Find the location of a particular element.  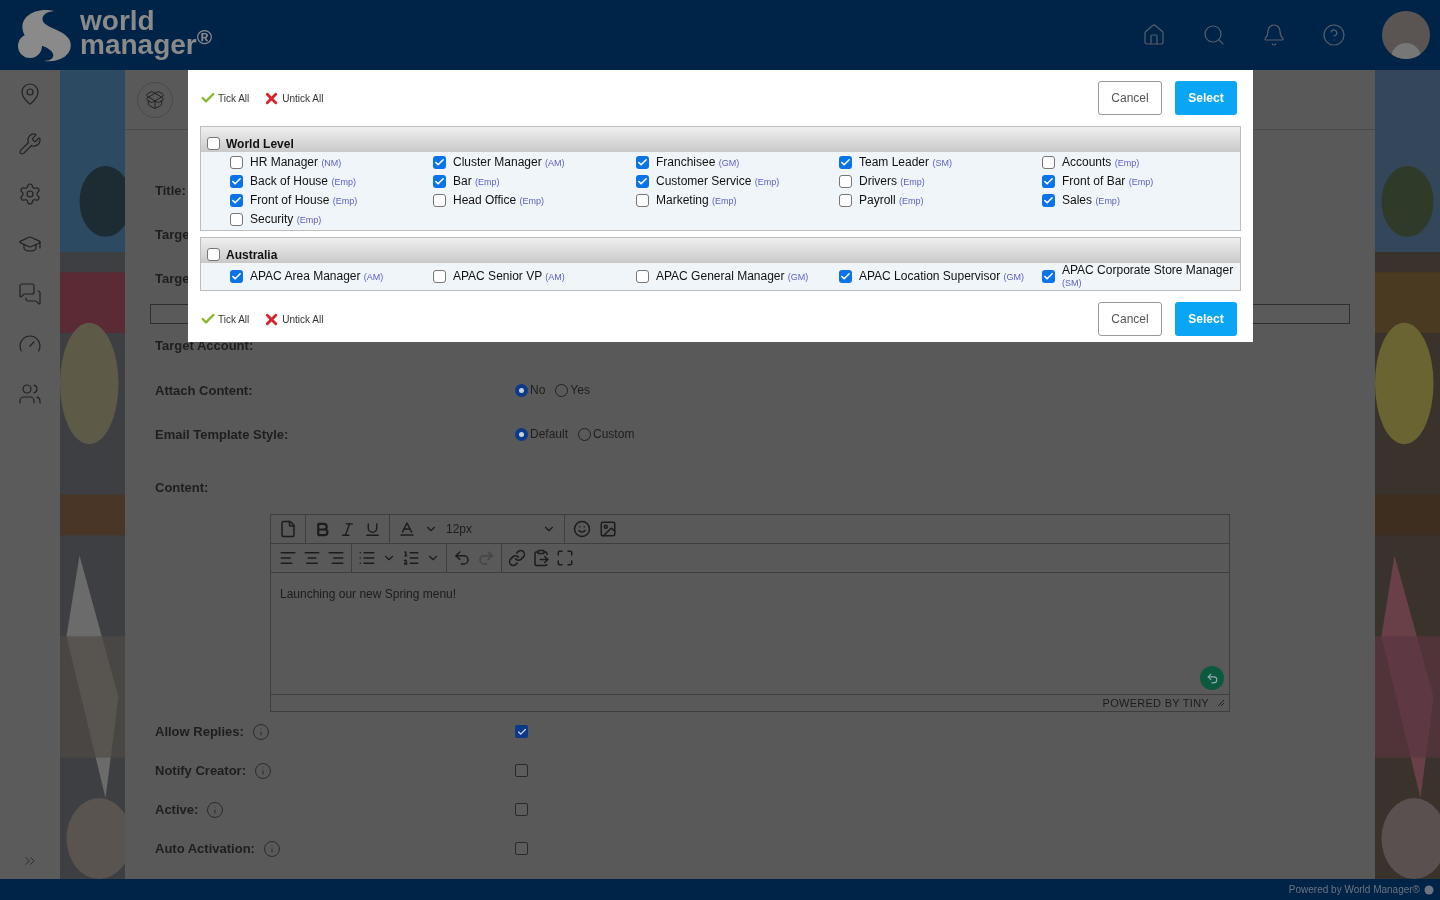

role-label: Head Office (Emp) is located at coordinates (498, 200).